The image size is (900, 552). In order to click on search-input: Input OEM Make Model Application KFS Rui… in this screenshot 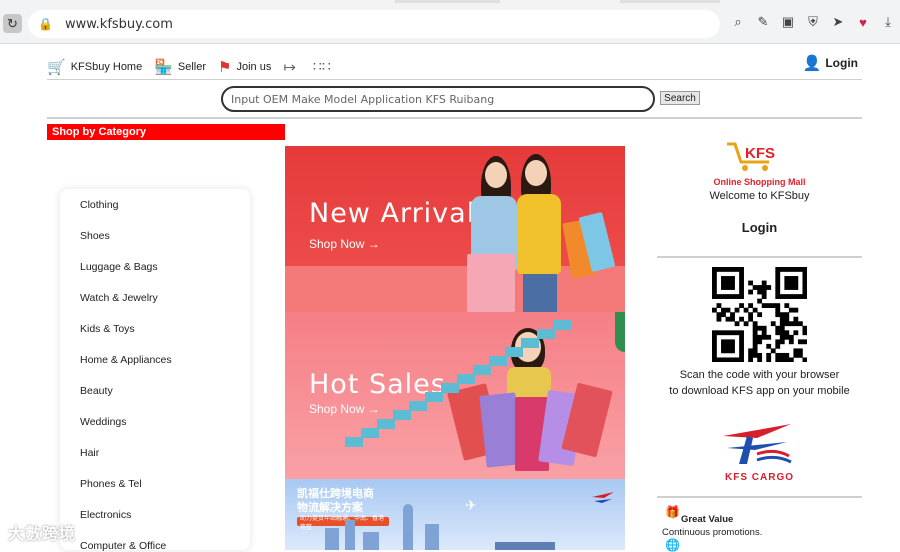, I will do `click(438, 99)`.